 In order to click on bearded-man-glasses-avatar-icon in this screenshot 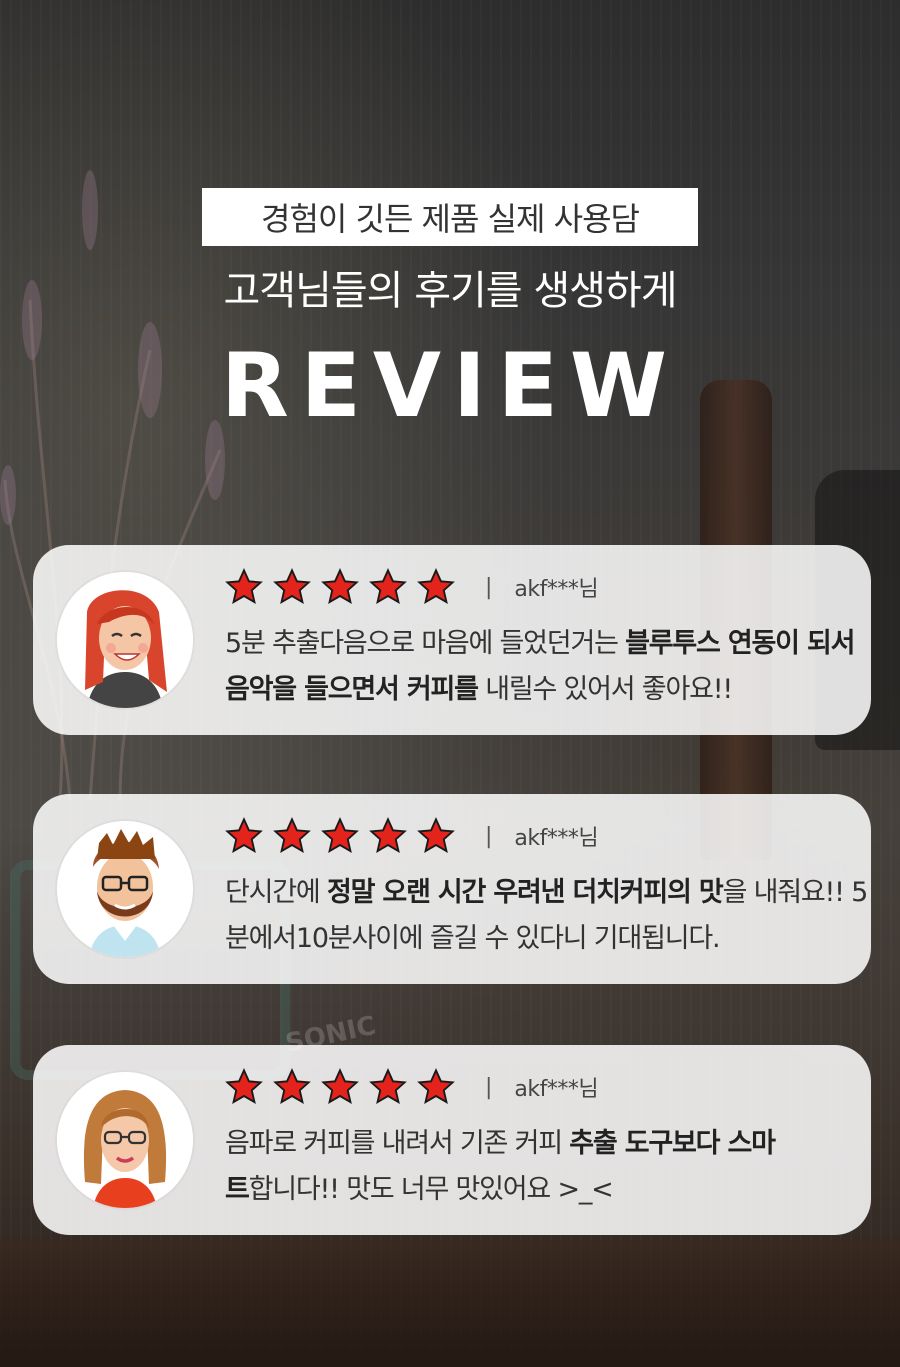, I will do `click(125, 889)`.